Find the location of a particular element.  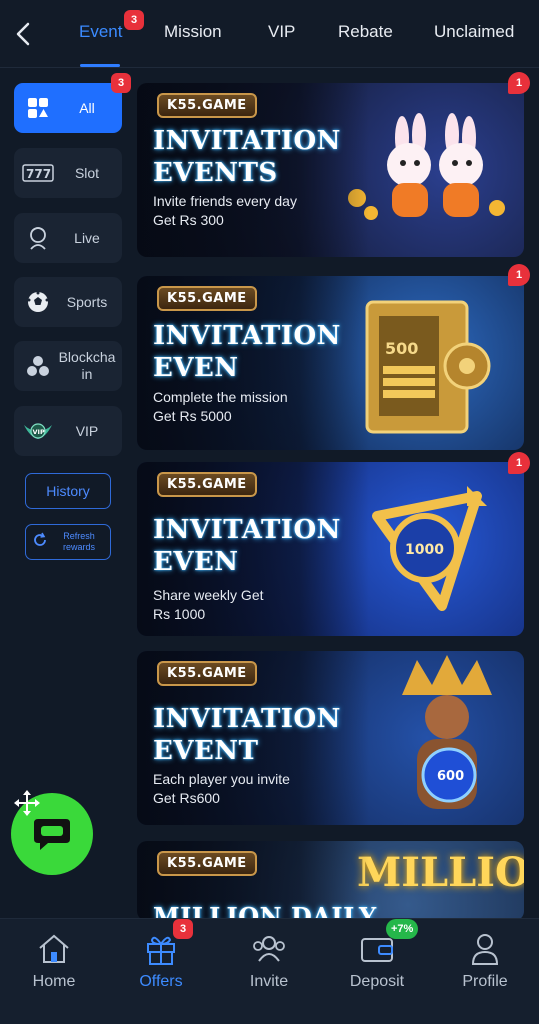

nav-profile: Profile is located at coordinates (485, 960).